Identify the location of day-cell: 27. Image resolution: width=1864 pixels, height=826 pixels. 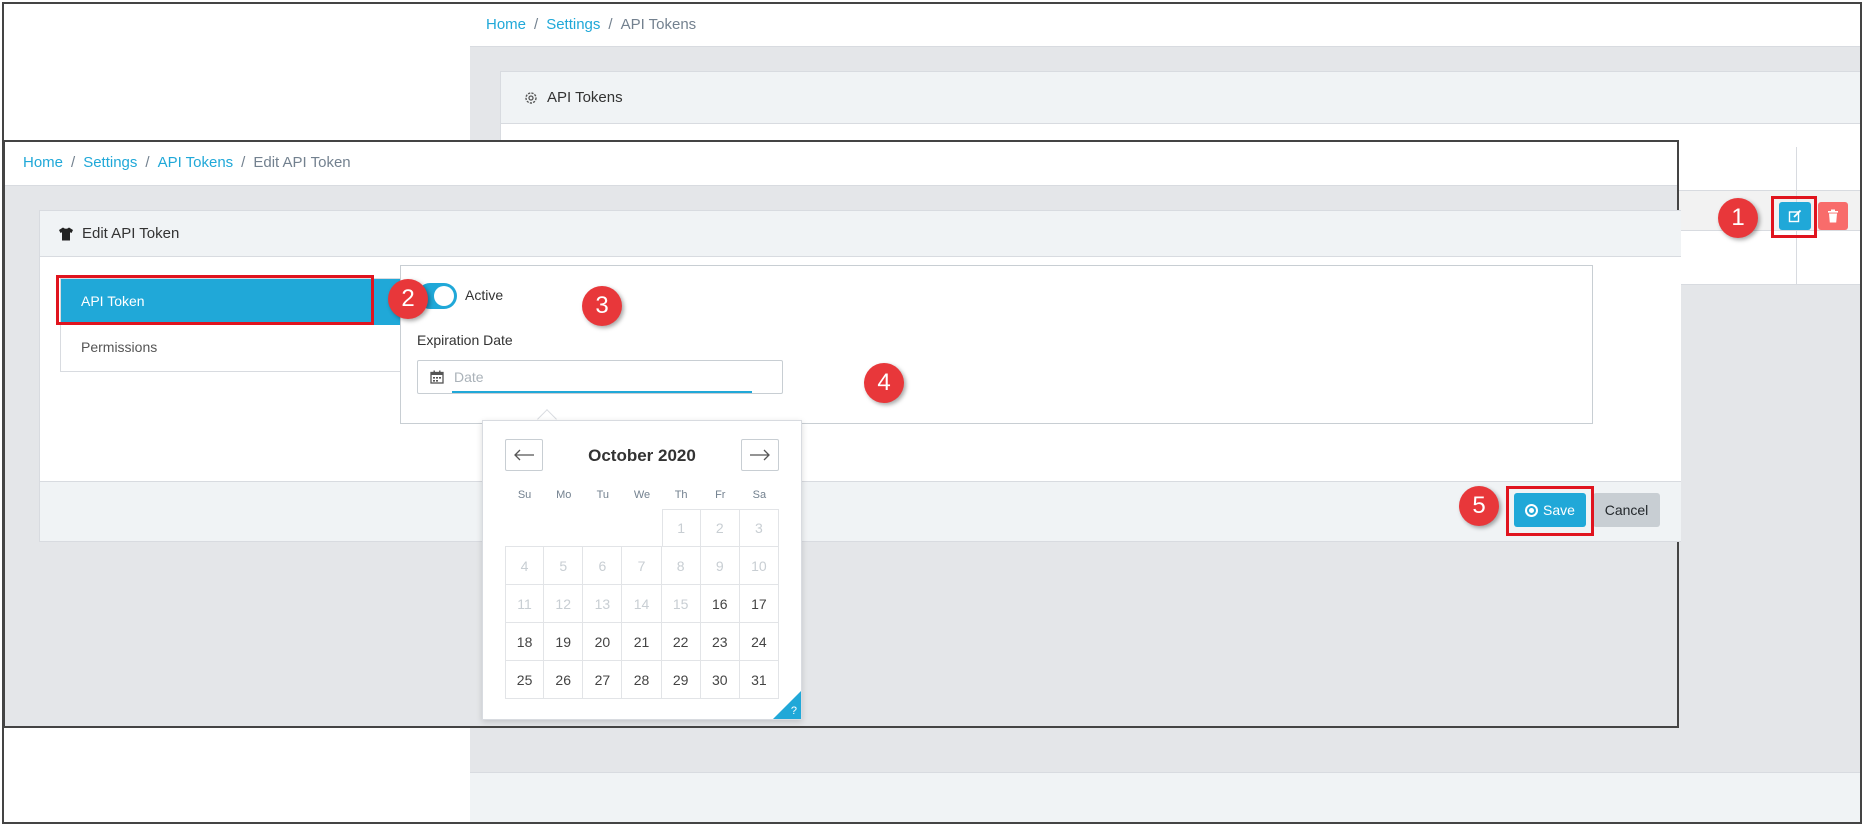
(603, 680).